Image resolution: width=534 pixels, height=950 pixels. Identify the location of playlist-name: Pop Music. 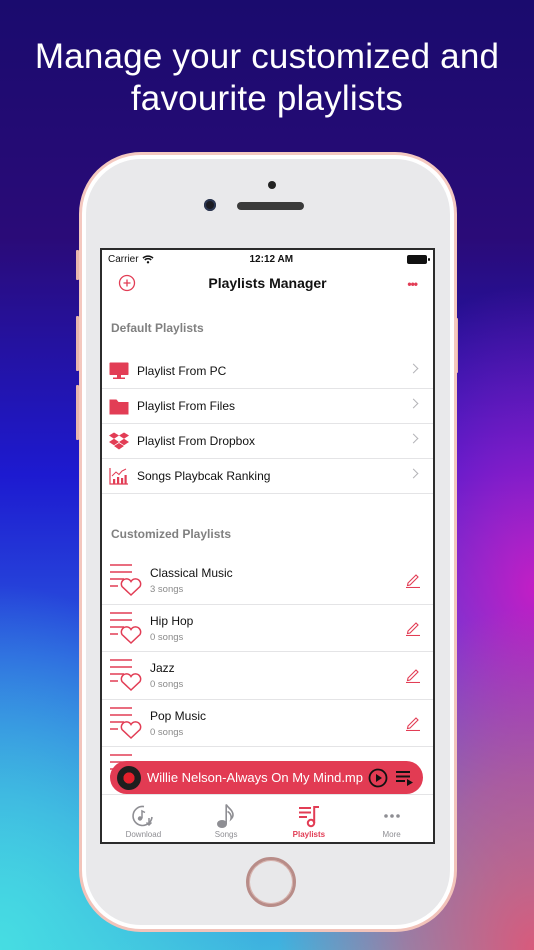
(178, 715).